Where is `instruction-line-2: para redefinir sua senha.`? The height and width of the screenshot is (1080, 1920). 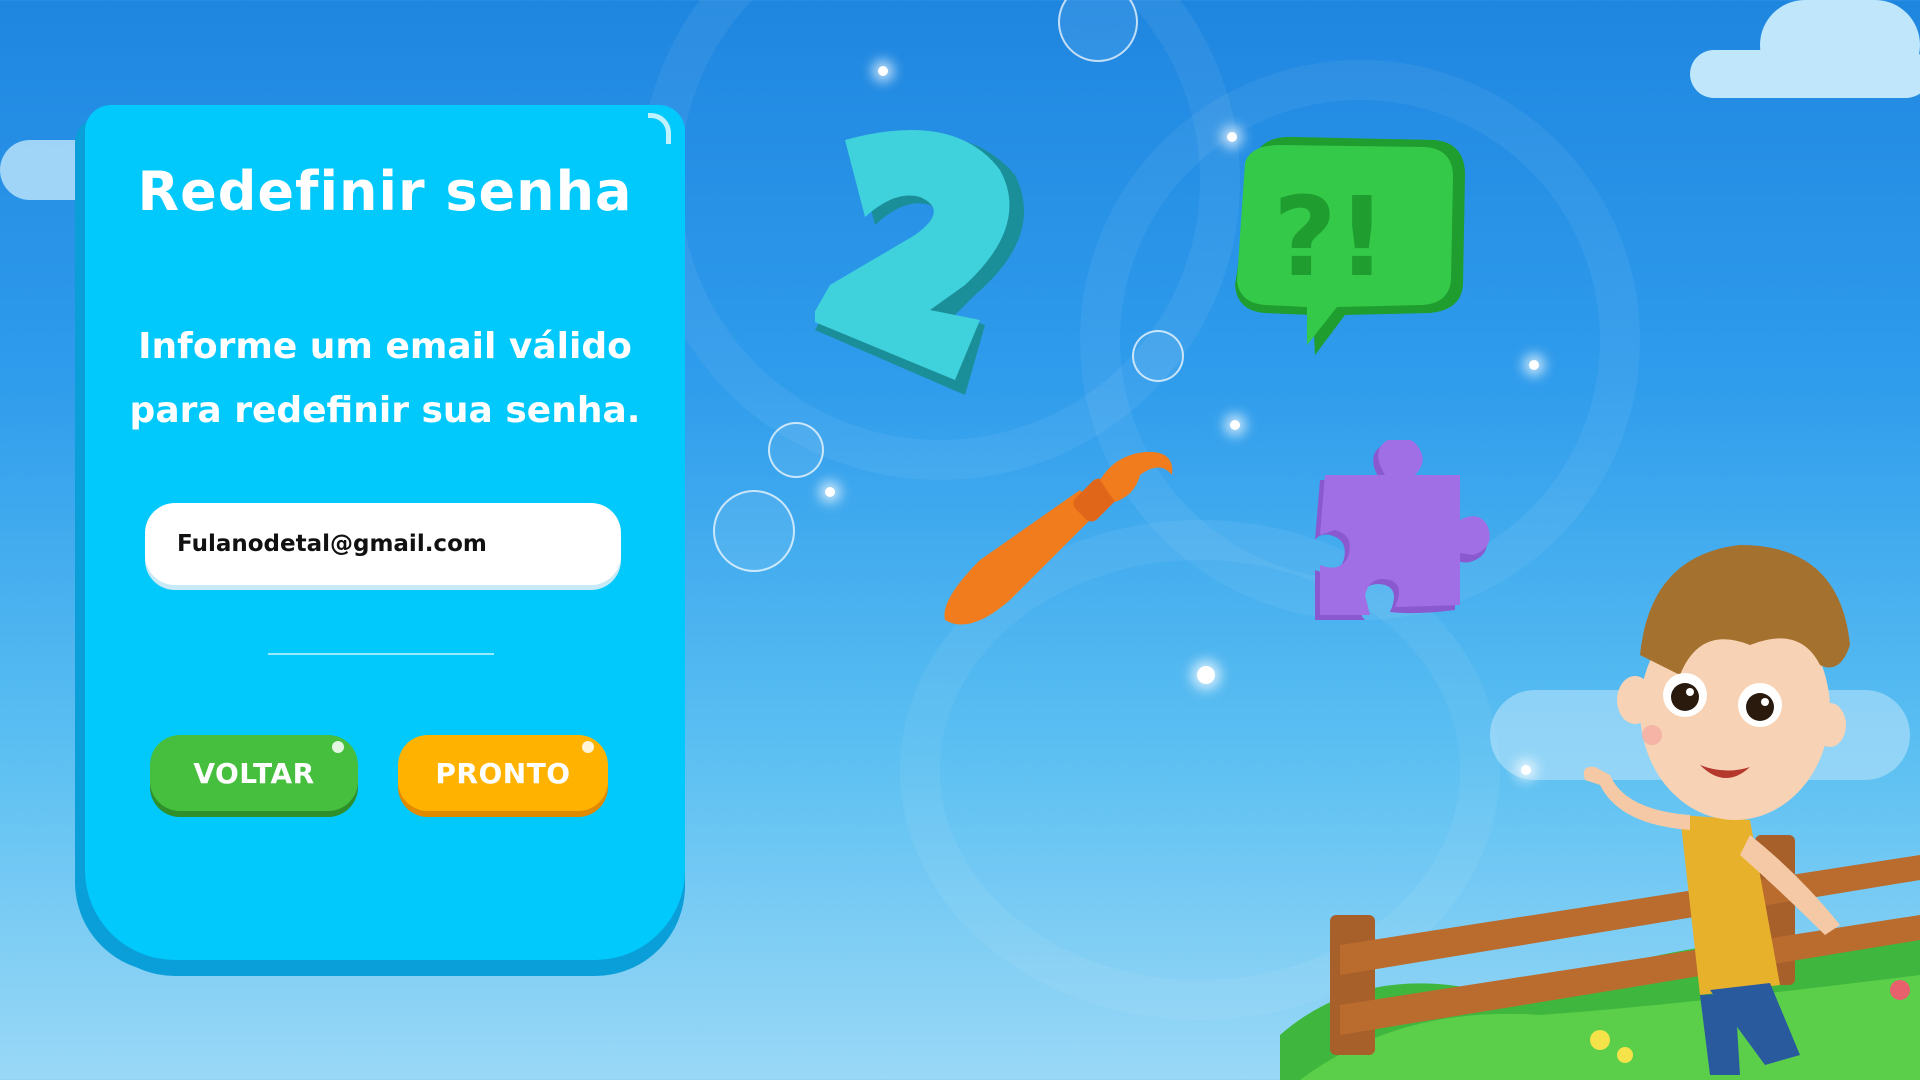
instruction-line-2: para redefinir sua senha. is located at coordinates (385, 410).